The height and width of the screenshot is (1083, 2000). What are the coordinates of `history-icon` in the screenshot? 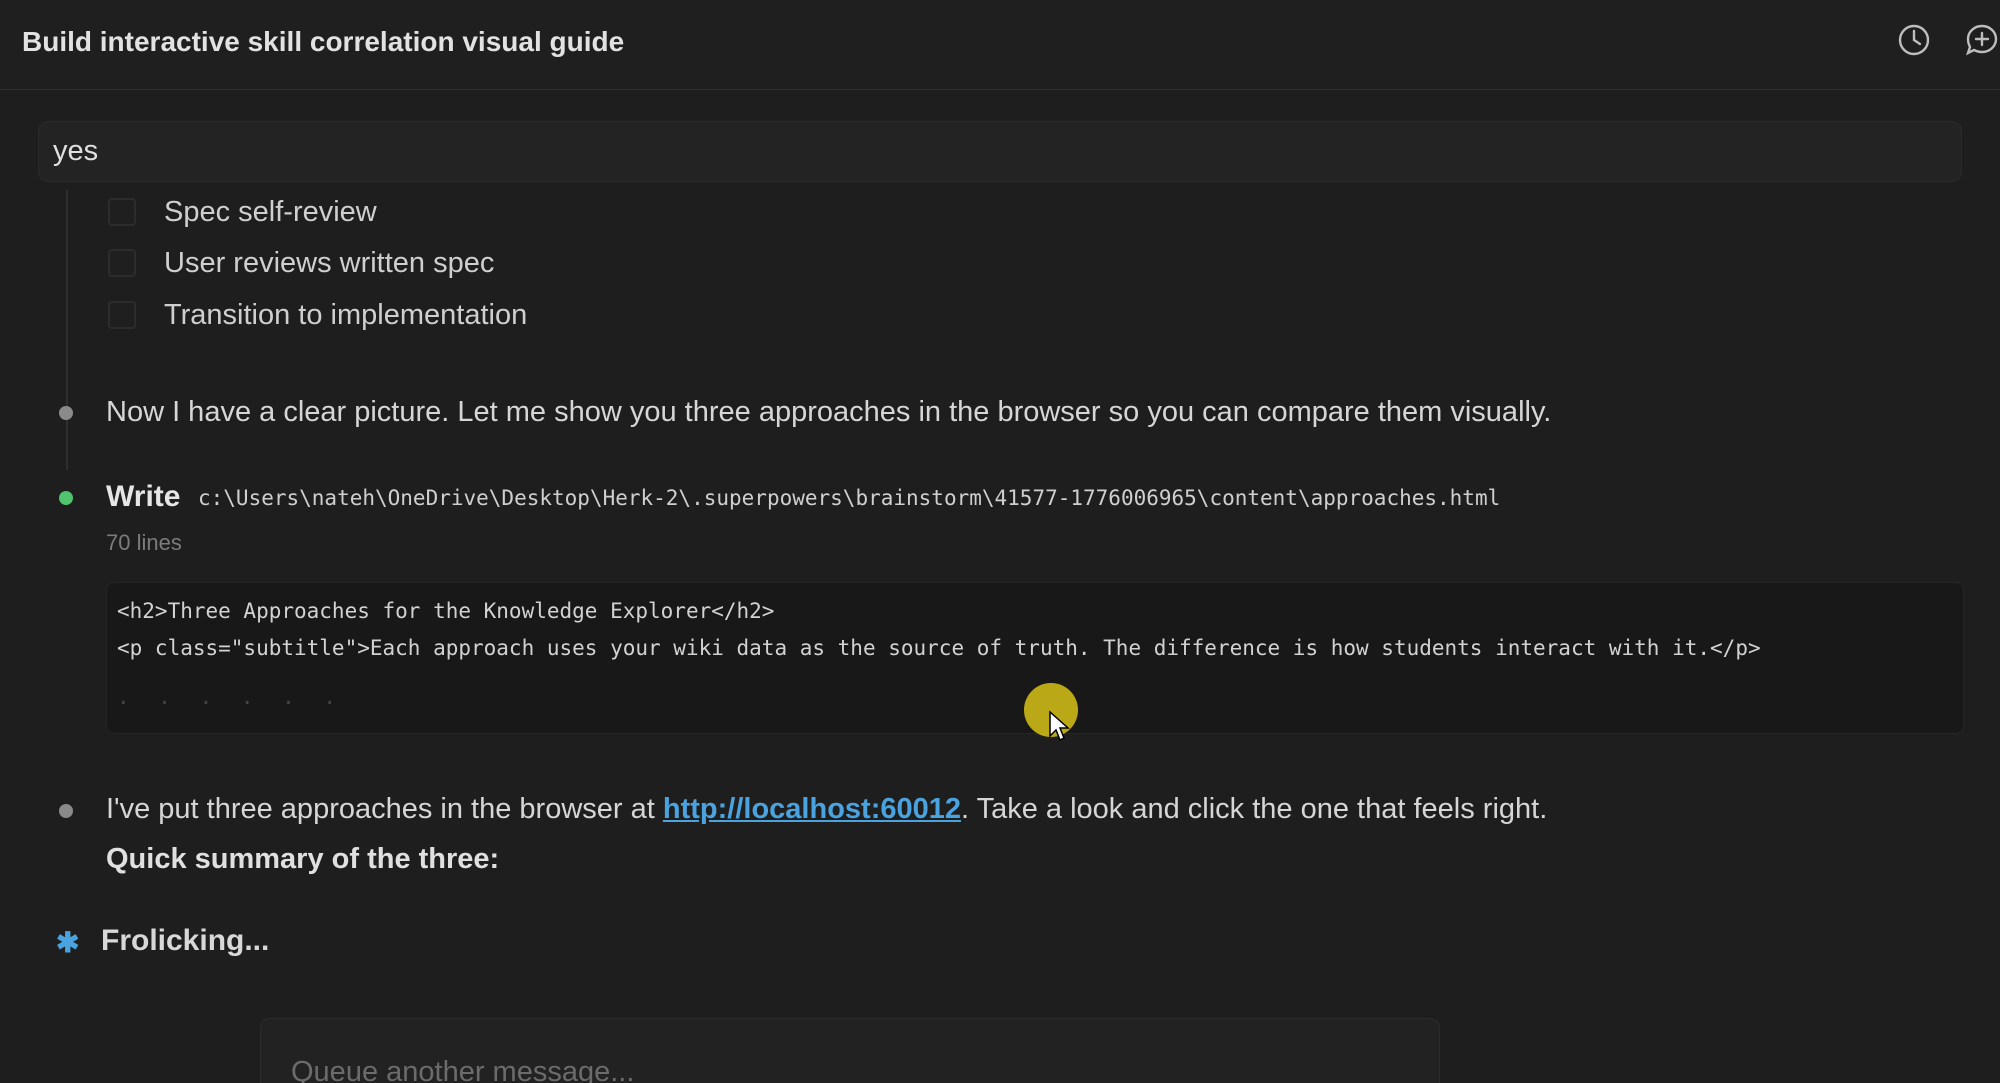 It's located at (1914, 40).